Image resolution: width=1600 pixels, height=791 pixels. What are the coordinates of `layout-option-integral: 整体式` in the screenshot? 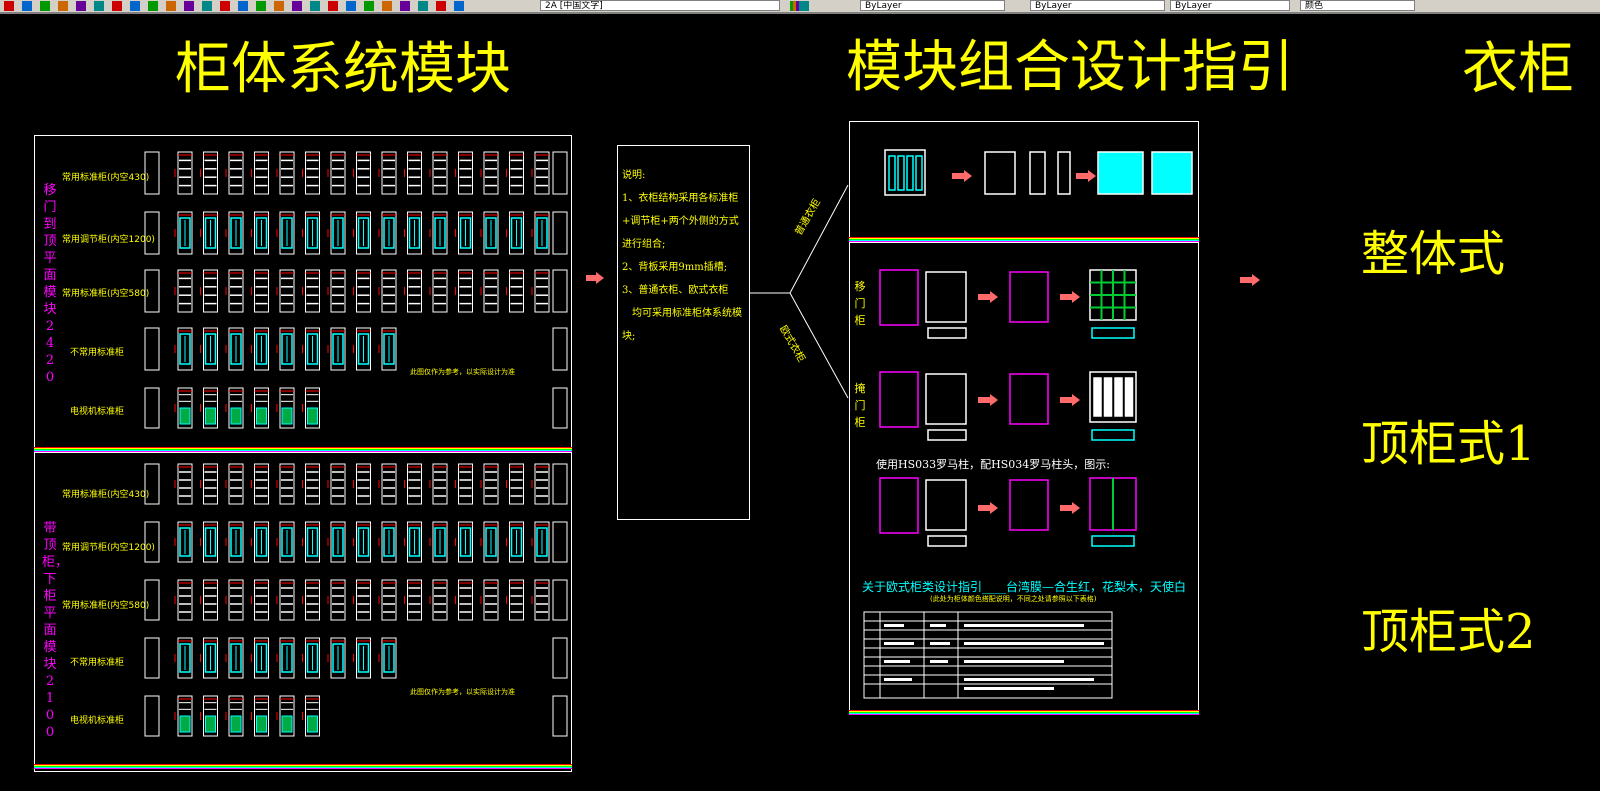 It's located at (1433, 254).